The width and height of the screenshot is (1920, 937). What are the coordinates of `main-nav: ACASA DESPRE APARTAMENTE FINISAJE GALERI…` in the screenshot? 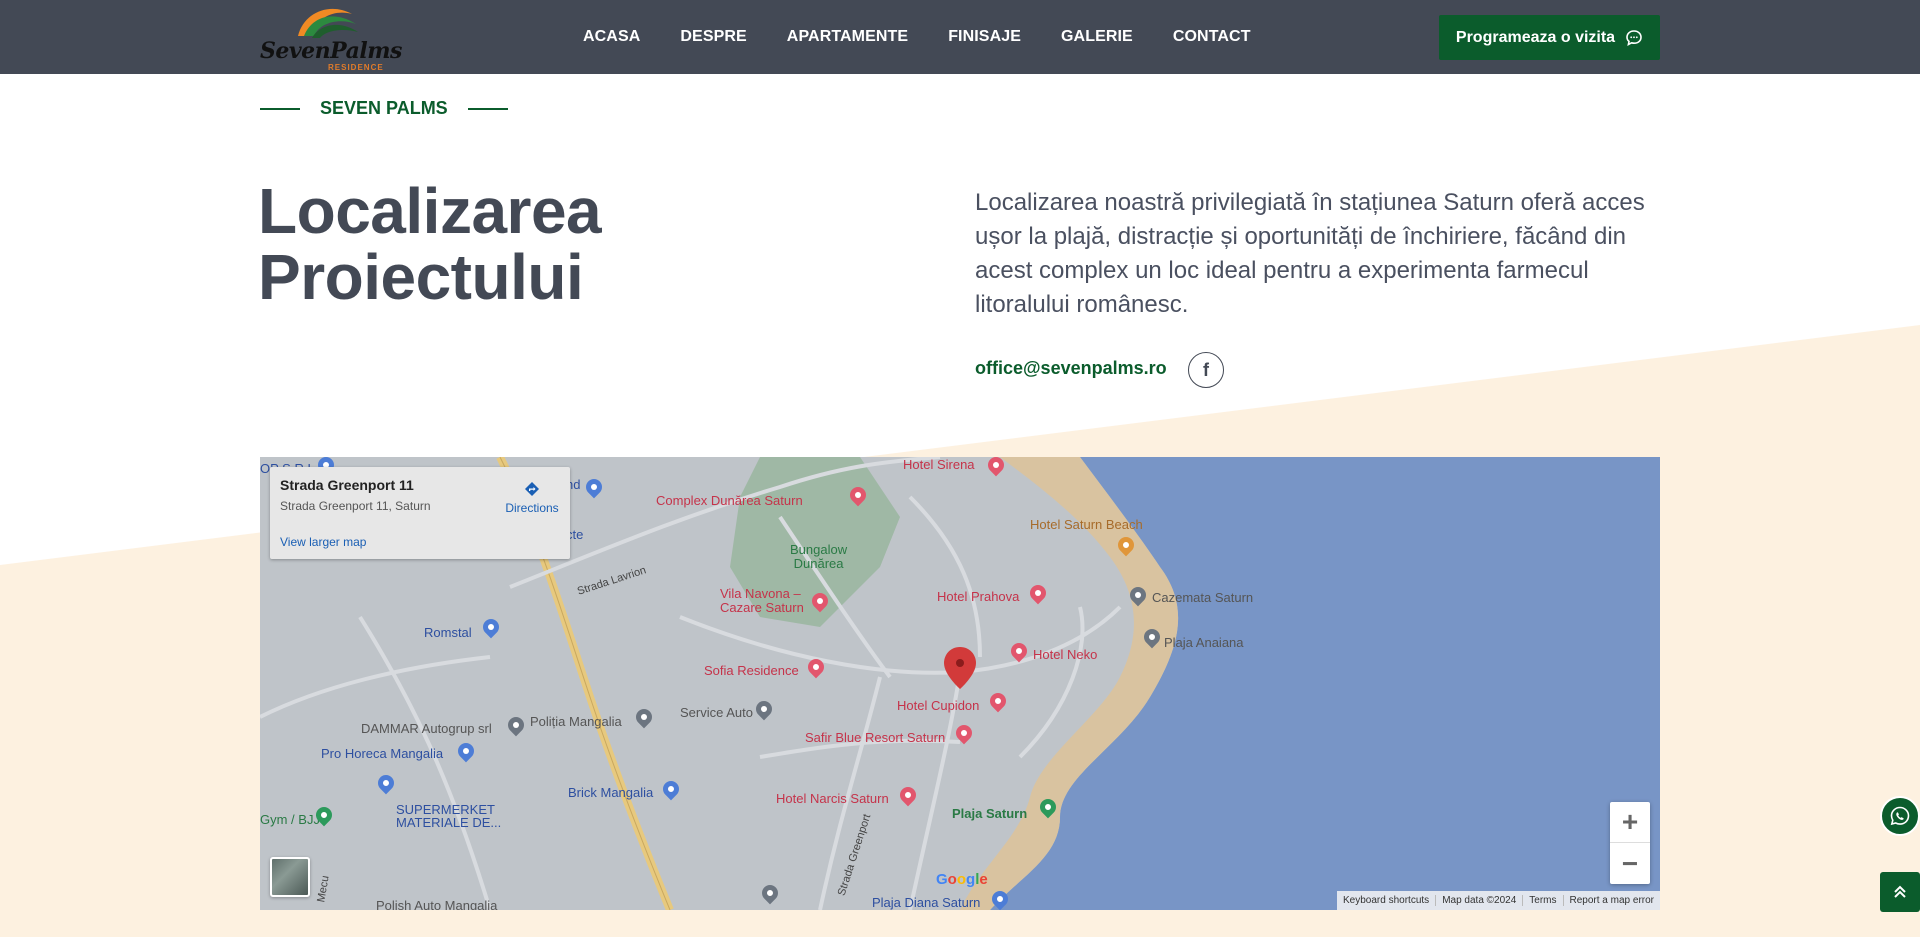 It's located at (937, 37).